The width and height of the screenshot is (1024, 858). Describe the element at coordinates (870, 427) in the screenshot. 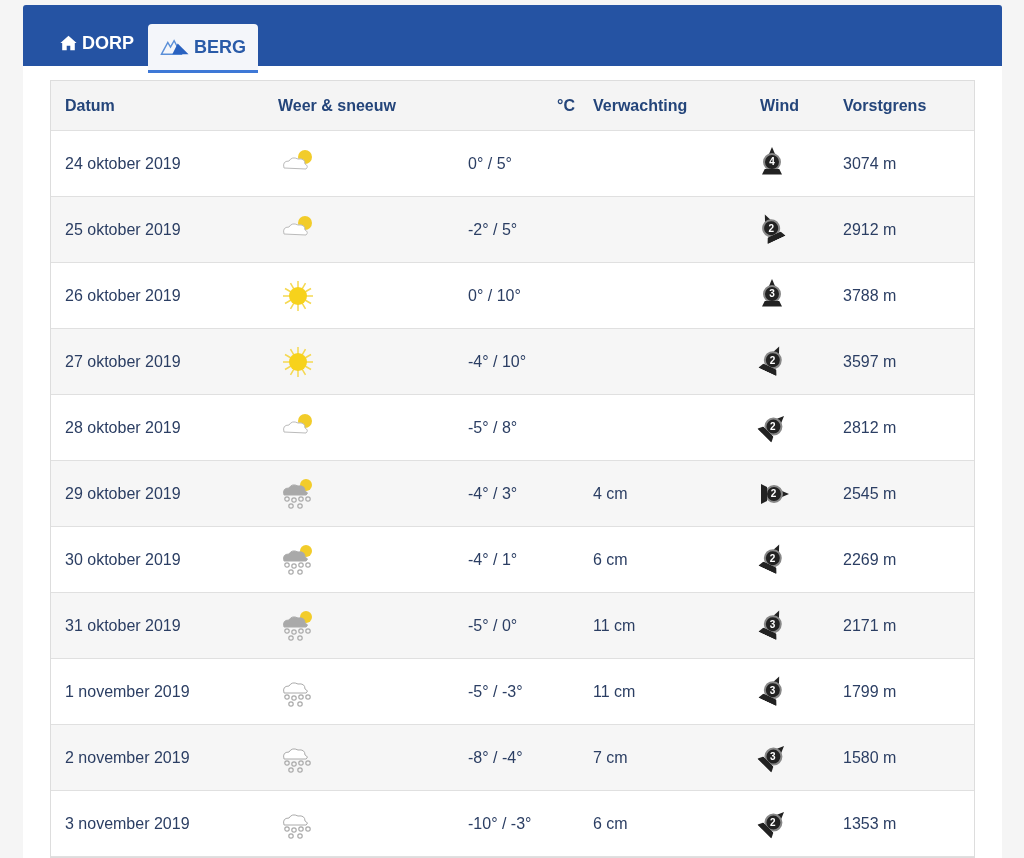

I see `freezing-level-cell-text: 2812 m` at that location.